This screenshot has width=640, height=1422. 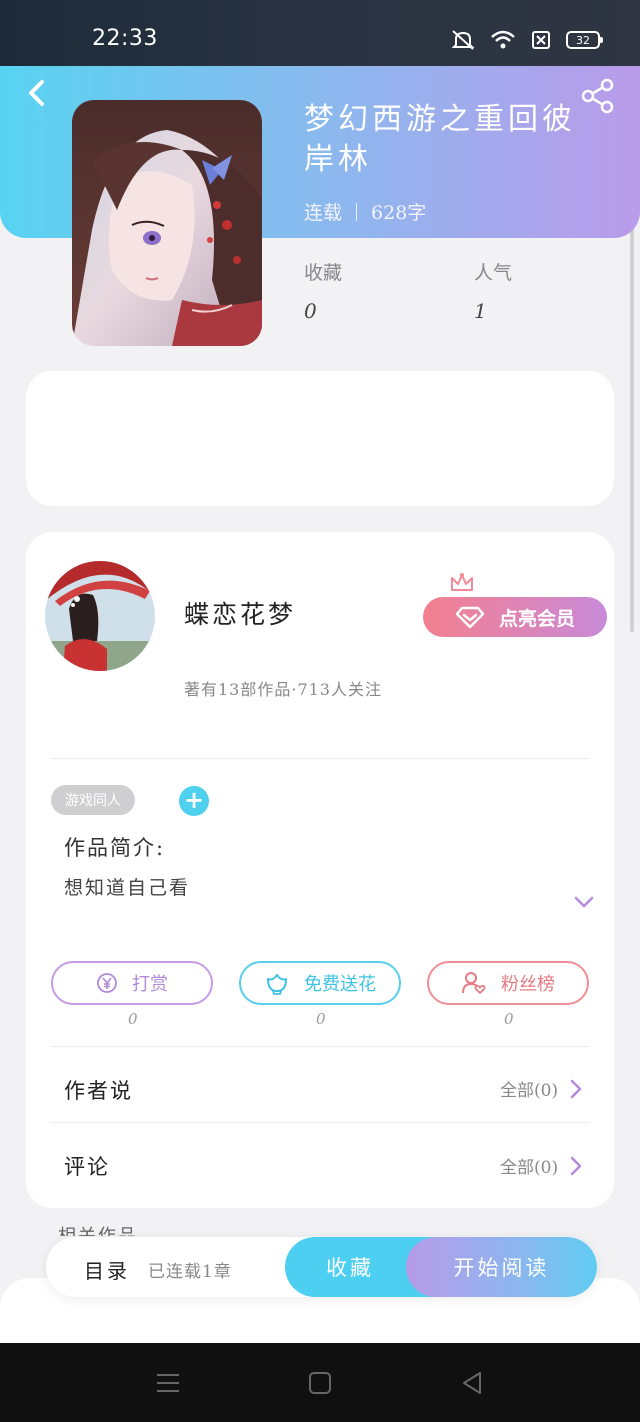 I want to click on home-icon, so click(x=320, y=1383).